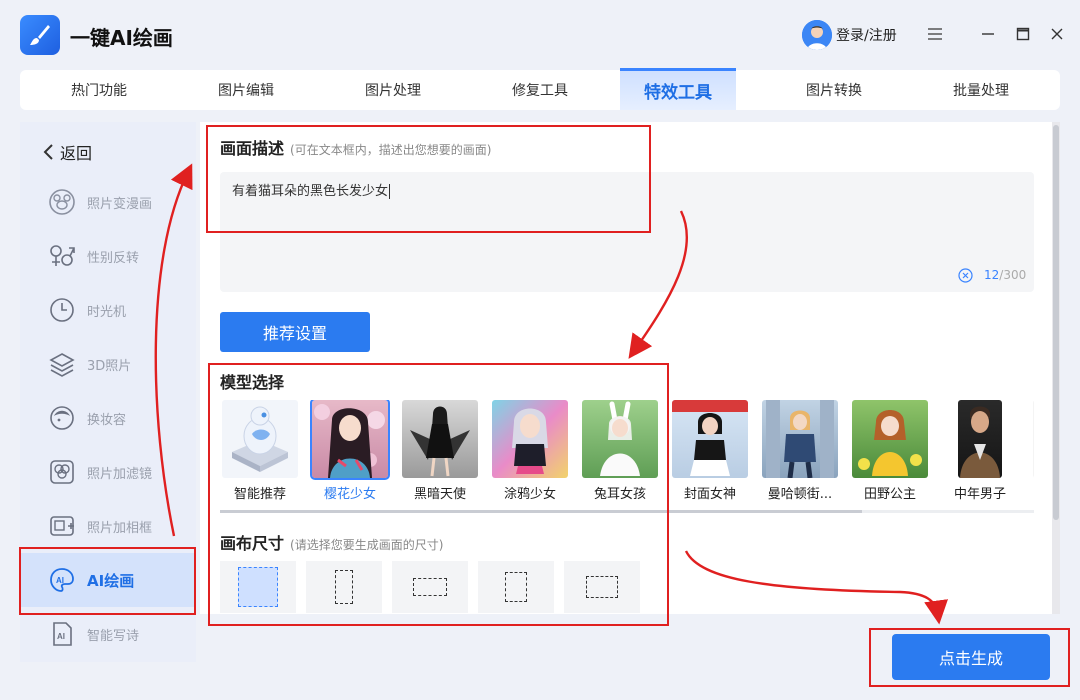 This screenshot has height=700, width=1080. I want to click on tab-effect-tools: 特效工具, so click(678, 89).